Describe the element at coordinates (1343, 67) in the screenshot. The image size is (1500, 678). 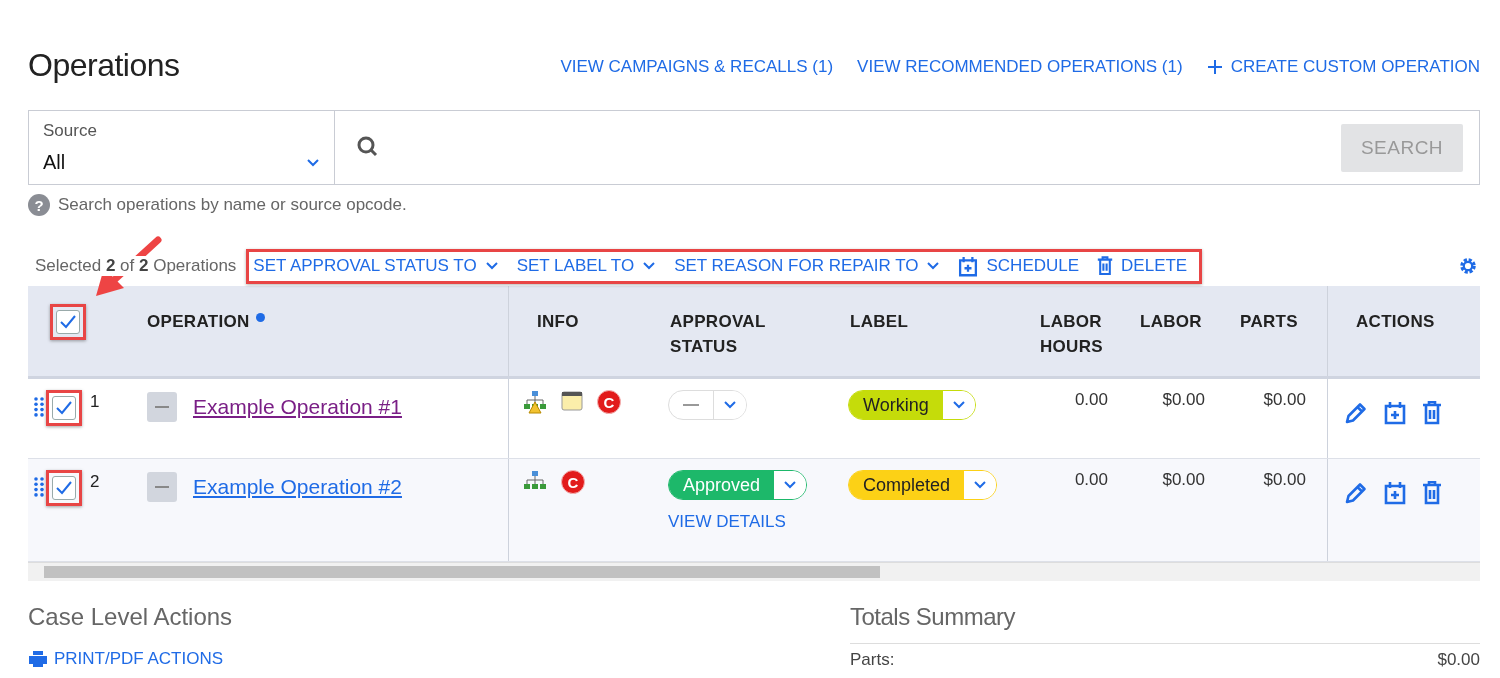
I see `header-link: CREATE CUSTOM OPERATION` at that location.